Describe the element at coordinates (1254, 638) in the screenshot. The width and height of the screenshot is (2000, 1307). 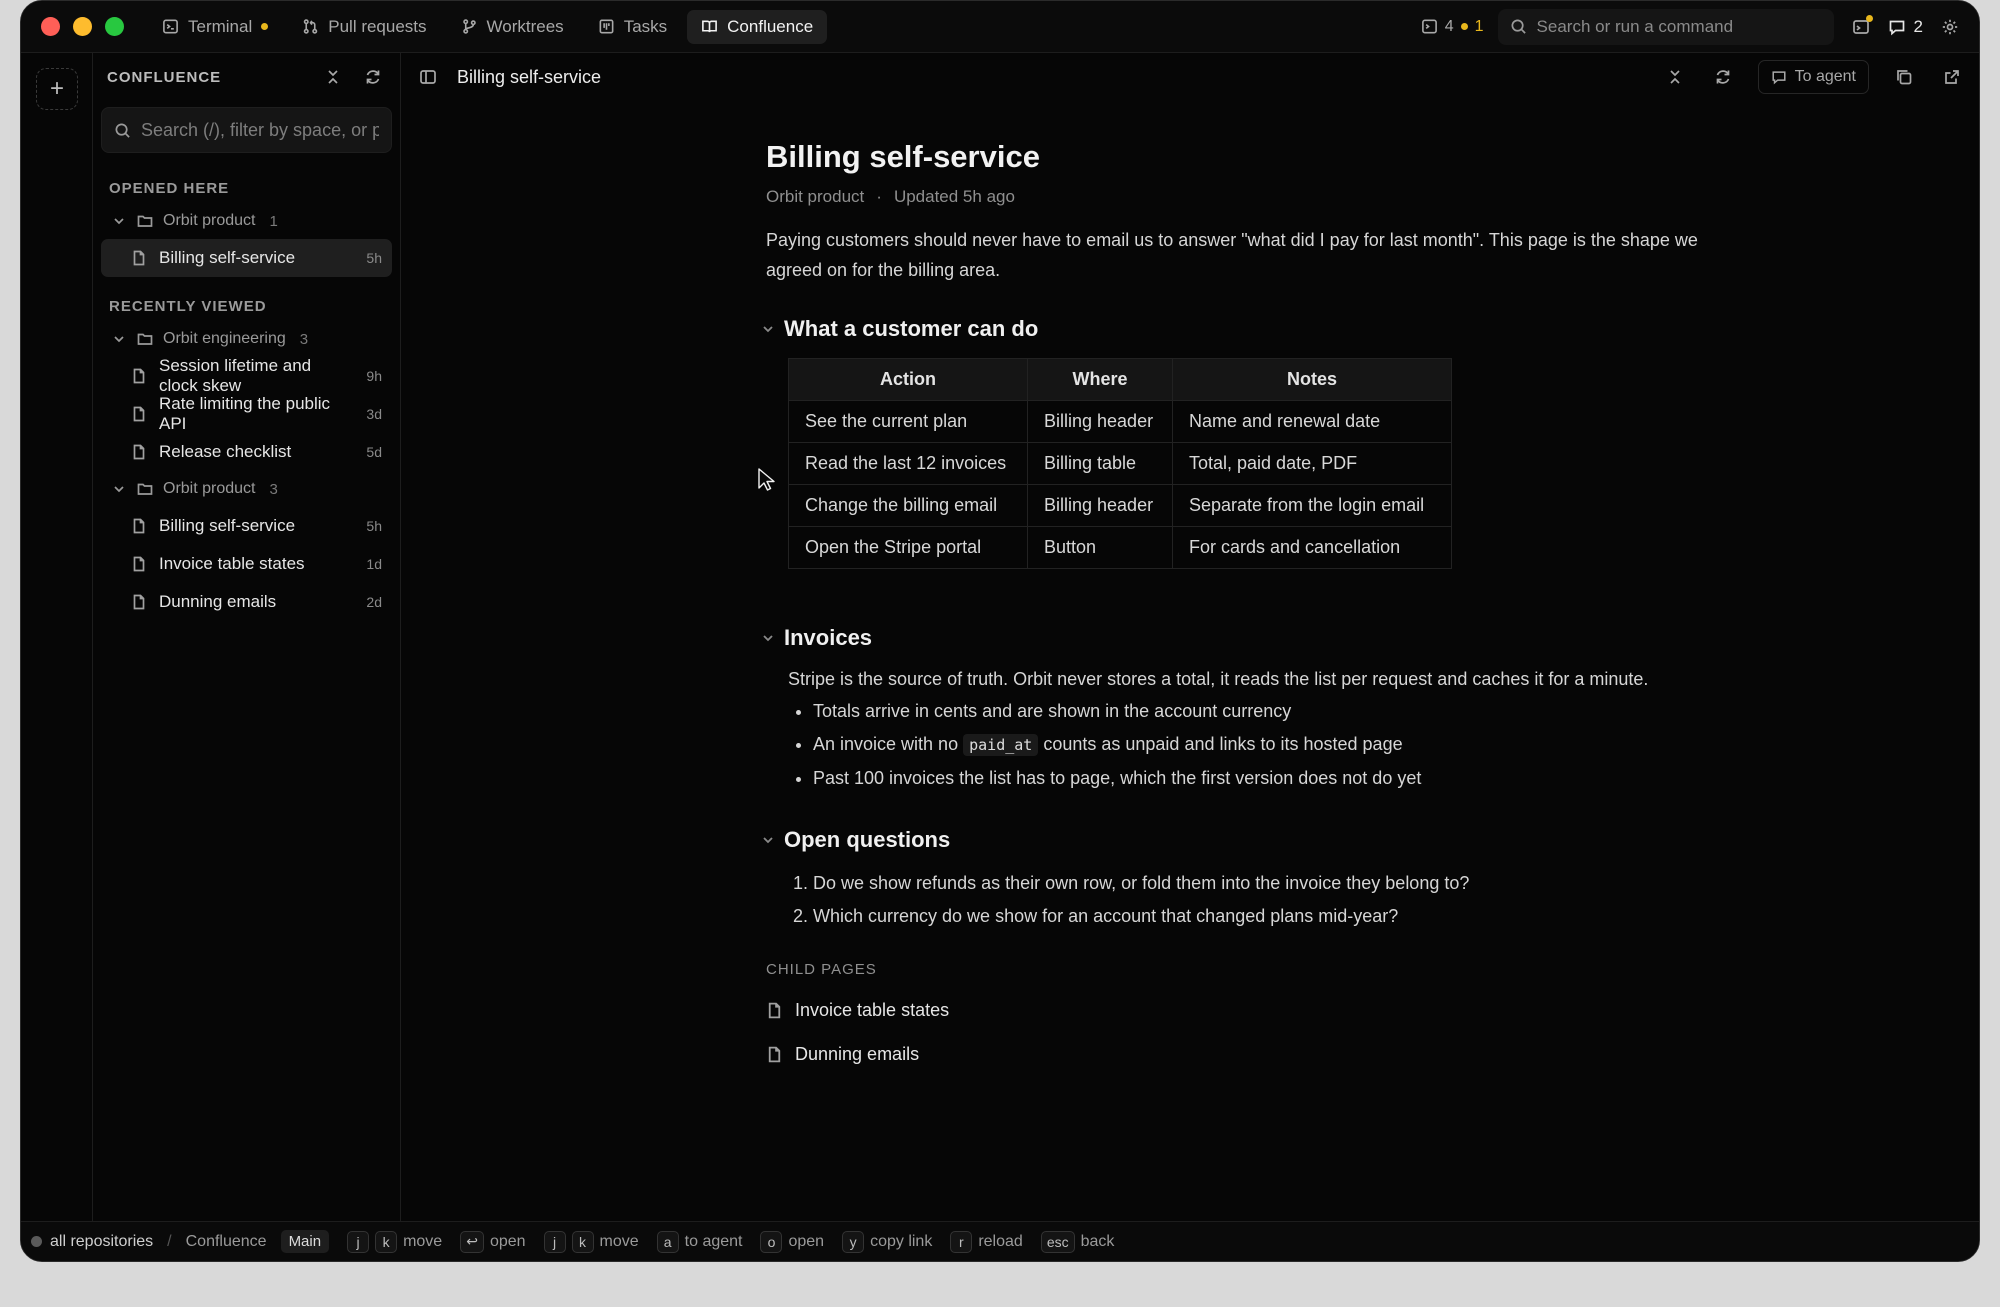
I see `section-heading-invoices: Invoices` at that location.